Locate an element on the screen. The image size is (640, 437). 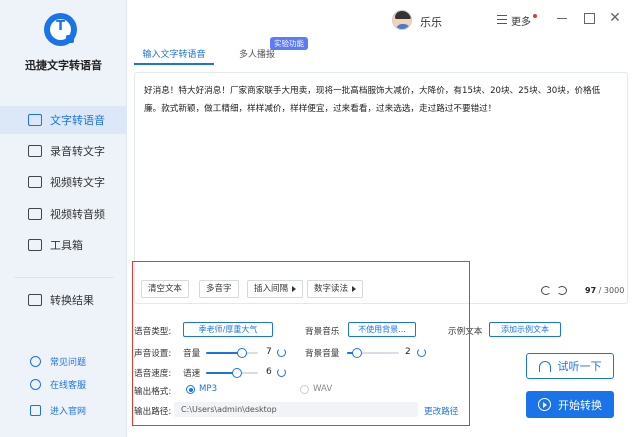
format-wav-radio is located at coordinates (304, 389).